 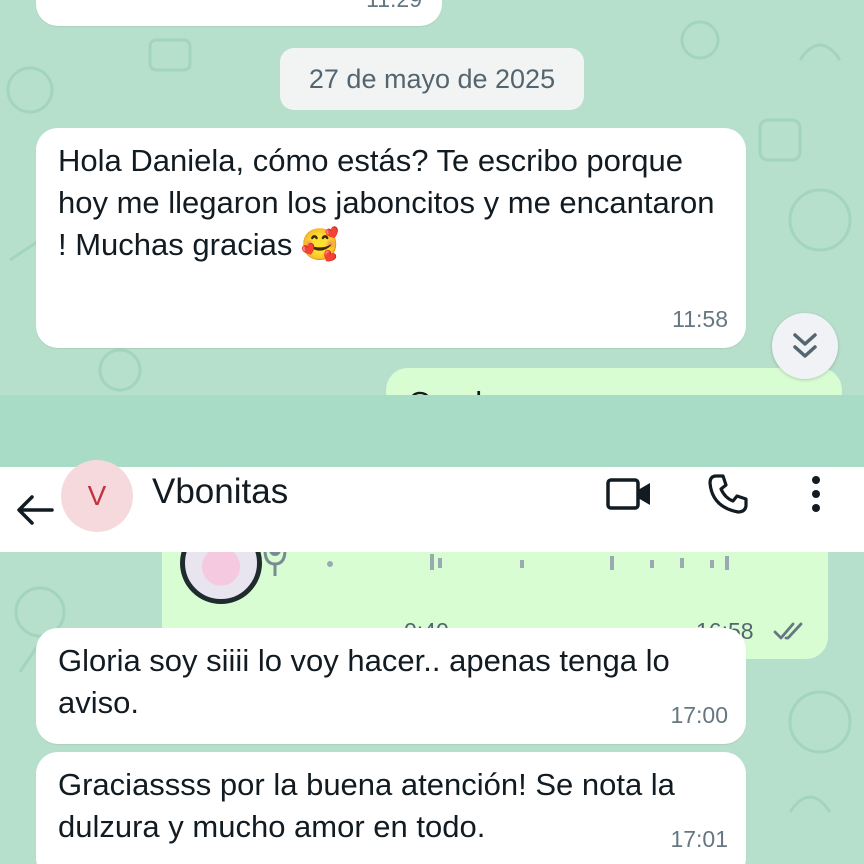 I want to click on message-time: 17:00, so click(x=699, y=715).